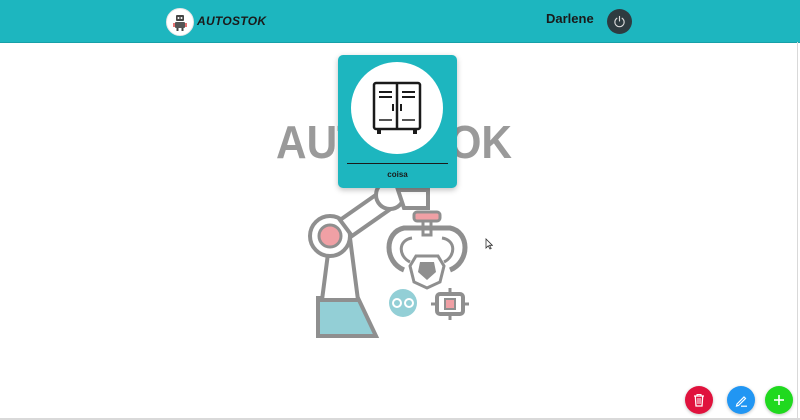 The image size is (800, 420). I want to click on card-image-circle, so click(397, 108).